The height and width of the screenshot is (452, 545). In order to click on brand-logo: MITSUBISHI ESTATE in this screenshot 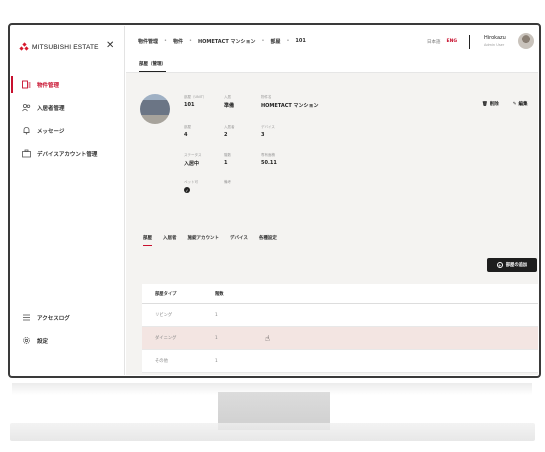, I will do `click(59, 47)`.